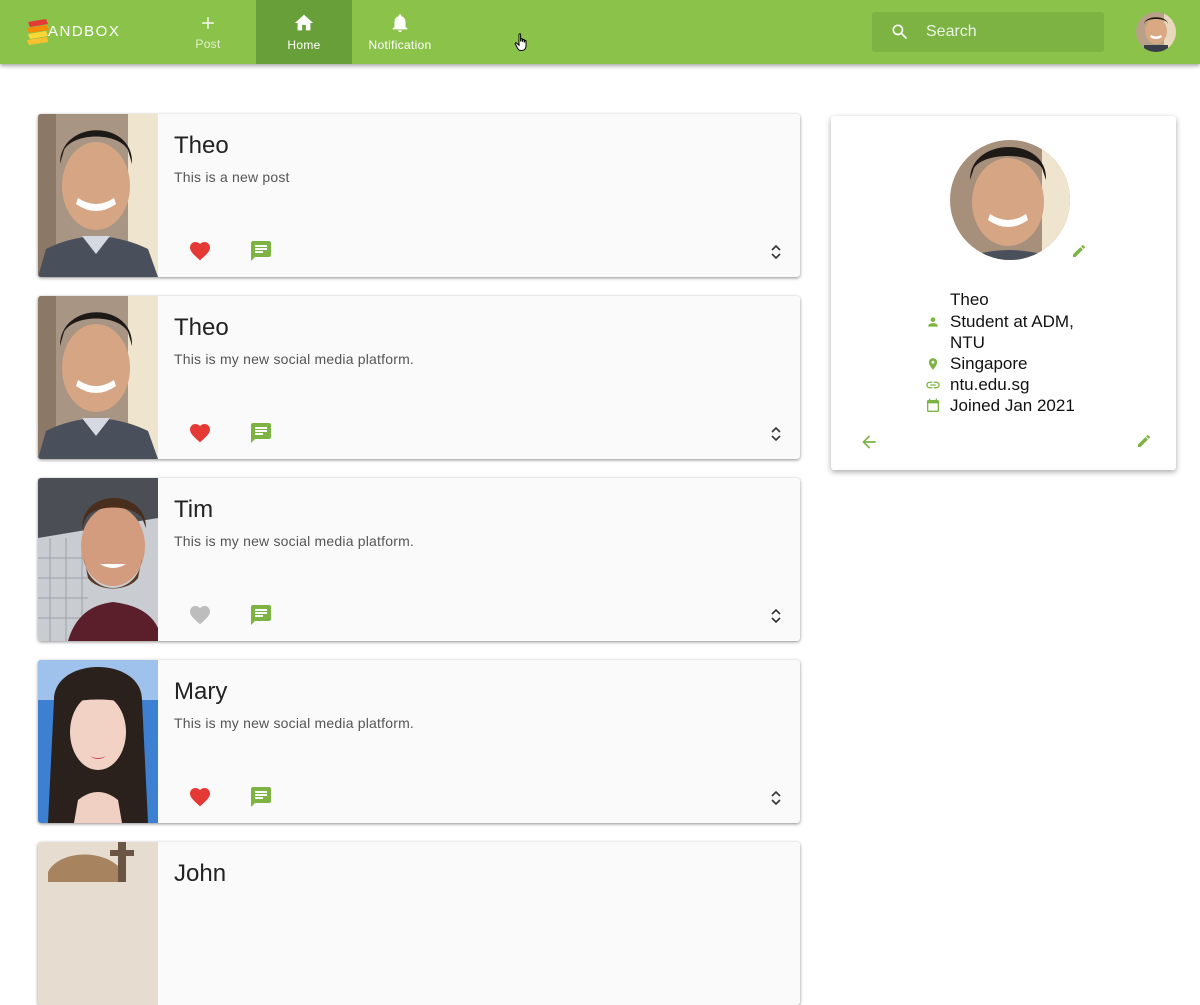 This screenshot has height=1005, width=1200. Describe the element at coordinates (400, 45) in the screenshot. I see `nav-notification-label: Notification` at that location.